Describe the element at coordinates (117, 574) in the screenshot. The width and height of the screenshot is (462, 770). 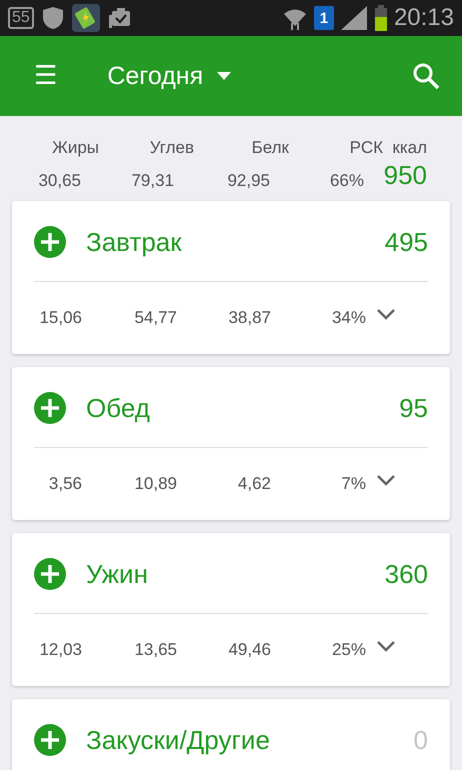
I see `meal-name: Ужин` at that location.